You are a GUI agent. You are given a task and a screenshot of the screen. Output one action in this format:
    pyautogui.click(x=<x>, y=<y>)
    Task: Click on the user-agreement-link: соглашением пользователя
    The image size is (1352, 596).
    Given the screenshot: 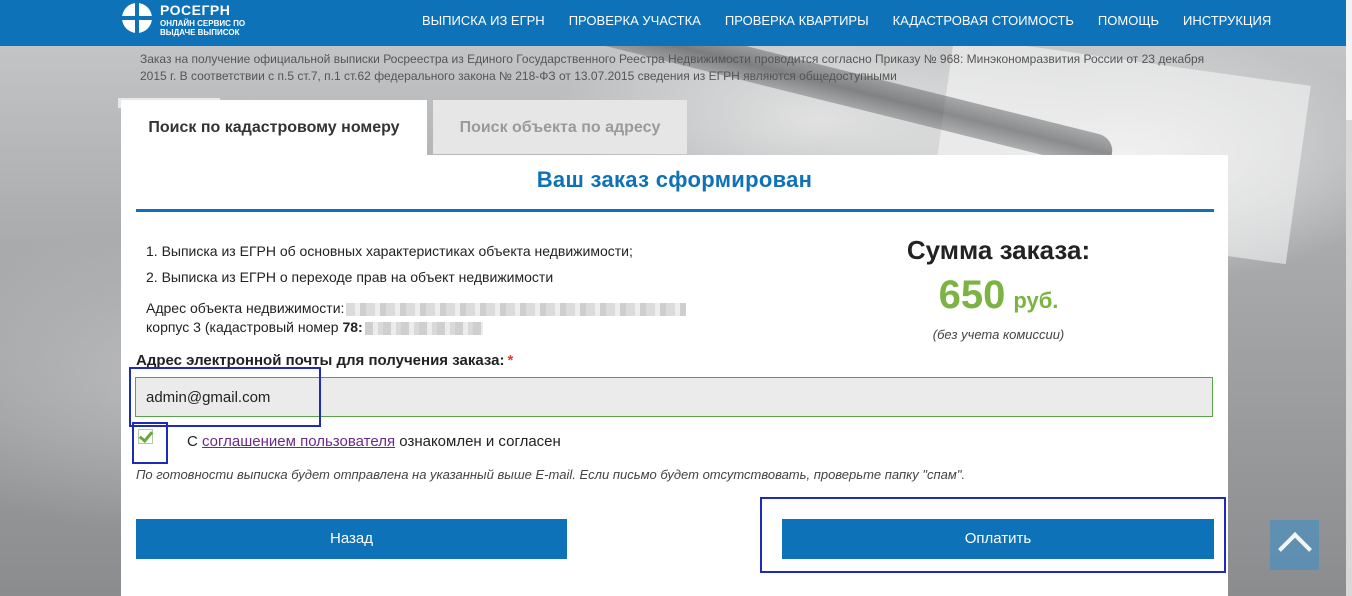 What is the action you would take?
    pyautogui.click(x=298, y=441)
    